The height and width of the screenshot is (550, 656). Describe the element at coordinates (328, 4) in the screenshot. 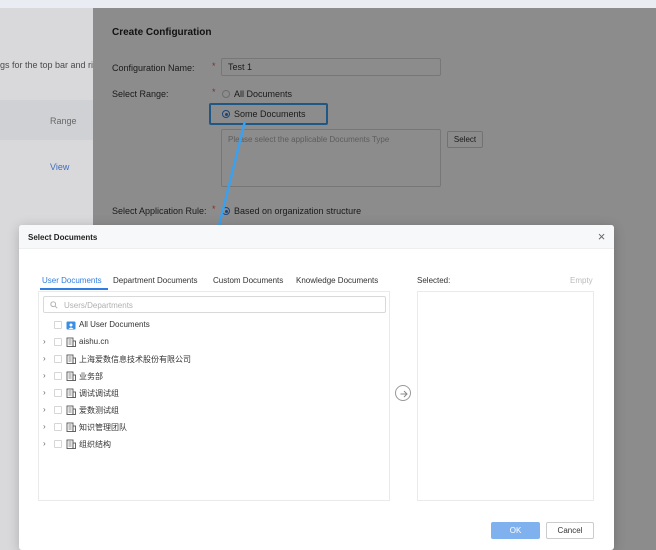

I see `top-bar` at that location.